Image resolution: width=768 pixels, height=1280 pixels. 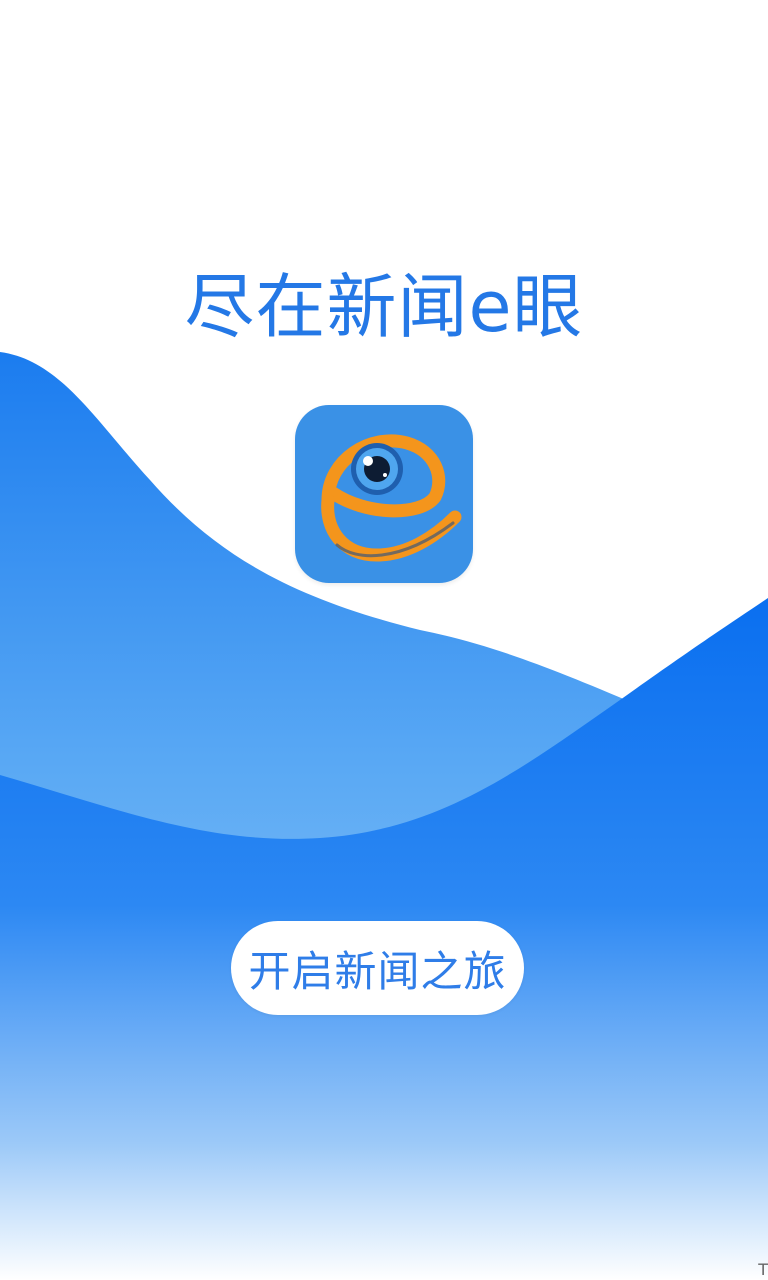 I want to click on headline-title: 尽在新闻e眼, so click(x=384, y=307).